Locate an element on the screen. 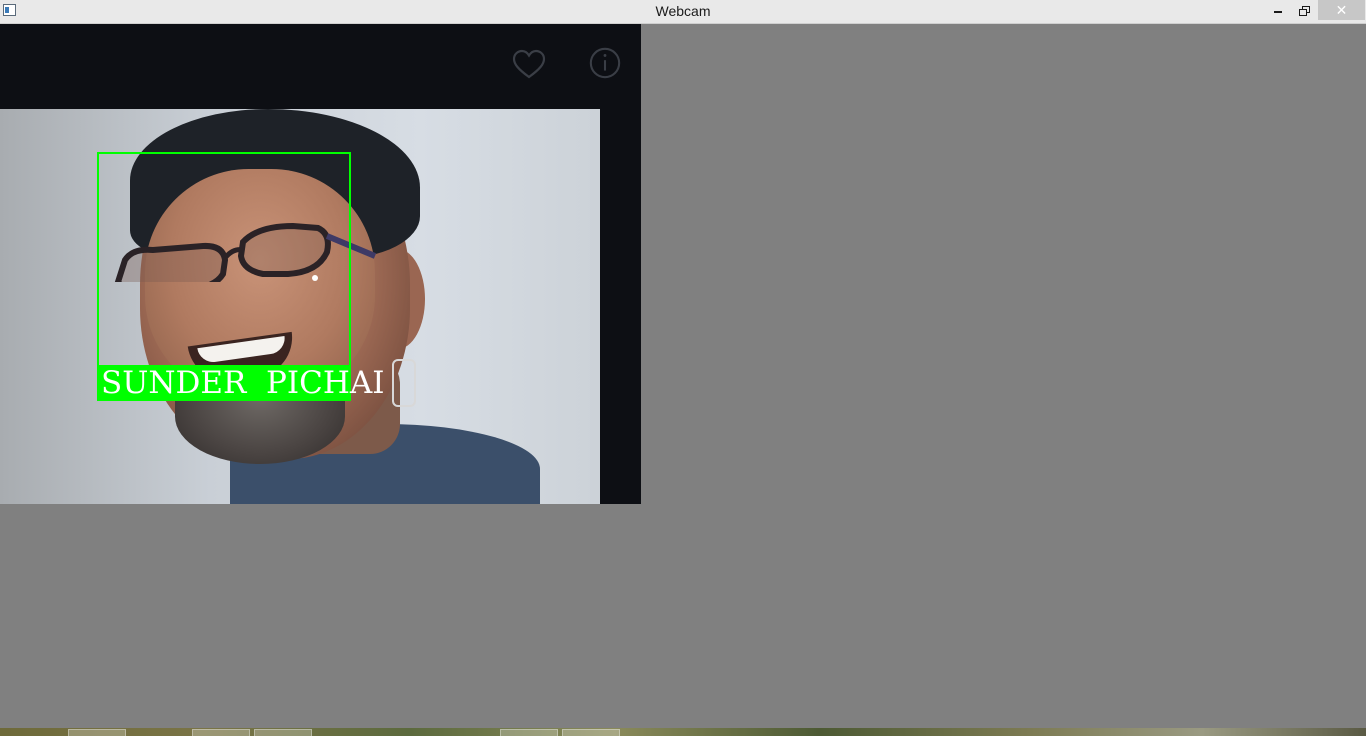 Image resolution: width=1366 pixels, height=736 pixels. info-icon is located at coordinates (605, 63).